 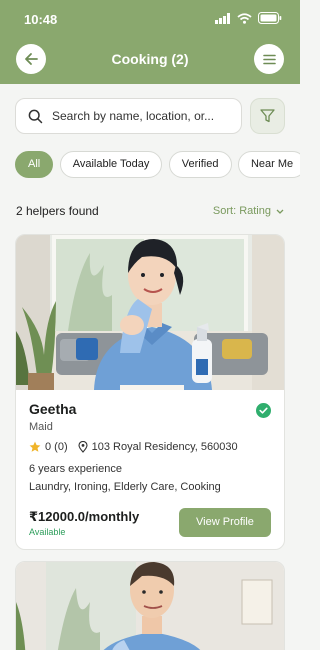 What do you see at coordinates (75, 469) in the screenshot?
I see `helper-experience: 6 years experience` at bounding box center [75, 469].